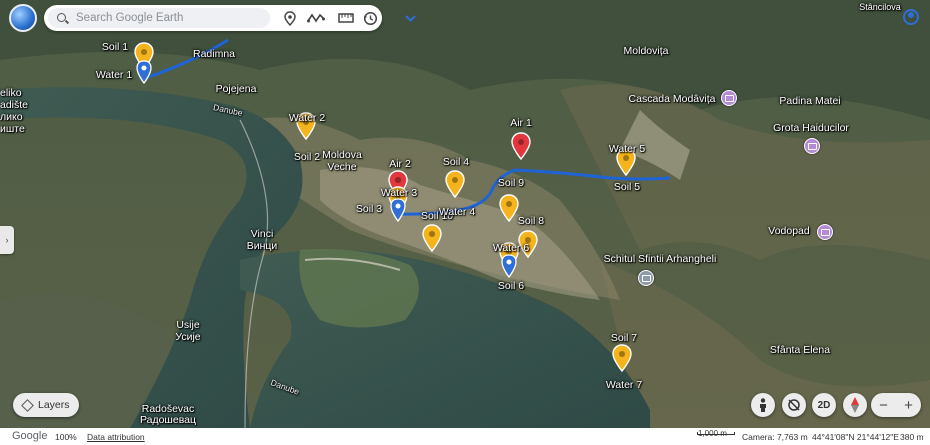 The width and height of the screenshot is (930, 445). I want to click on soil-4-pin, so click(455, 184).